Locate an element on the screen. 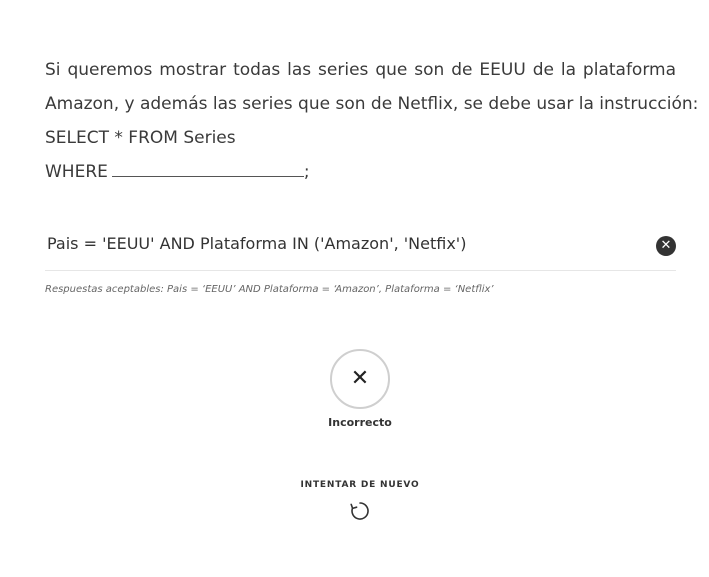  question-line-3: SELECT * FROM Series is located at coordinates (140, 138).